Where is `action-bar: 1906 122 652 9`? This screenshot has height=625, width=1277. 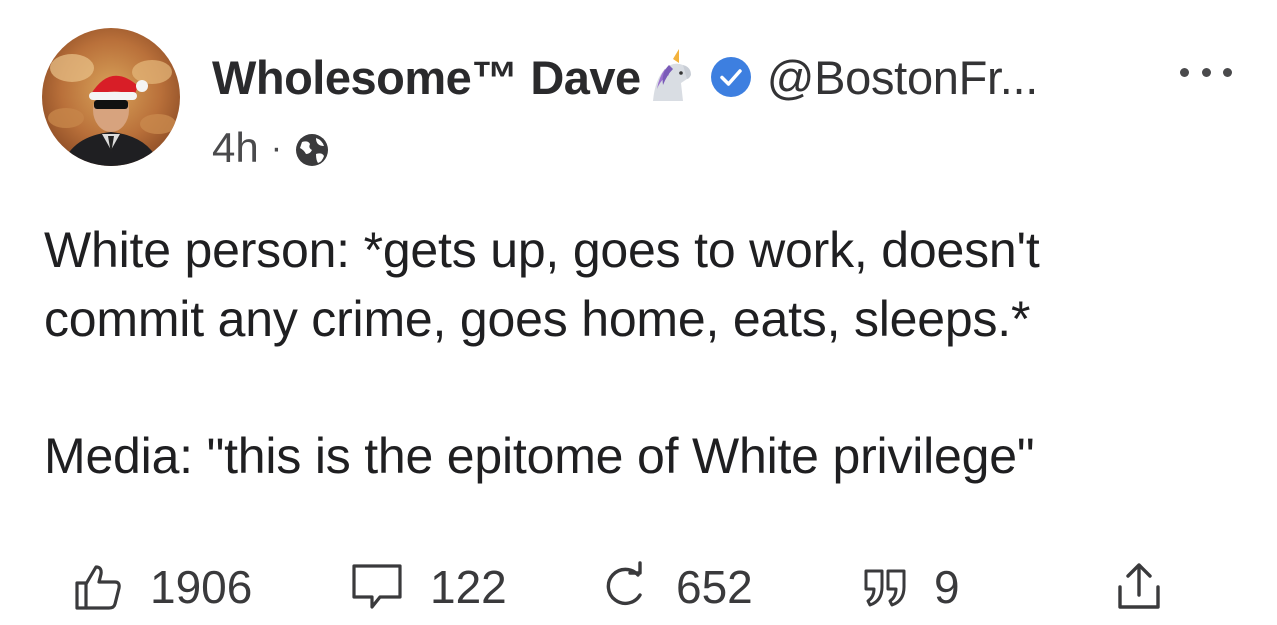 action-bar: 1906 122 652 9 is located at coordinates (638, 587).